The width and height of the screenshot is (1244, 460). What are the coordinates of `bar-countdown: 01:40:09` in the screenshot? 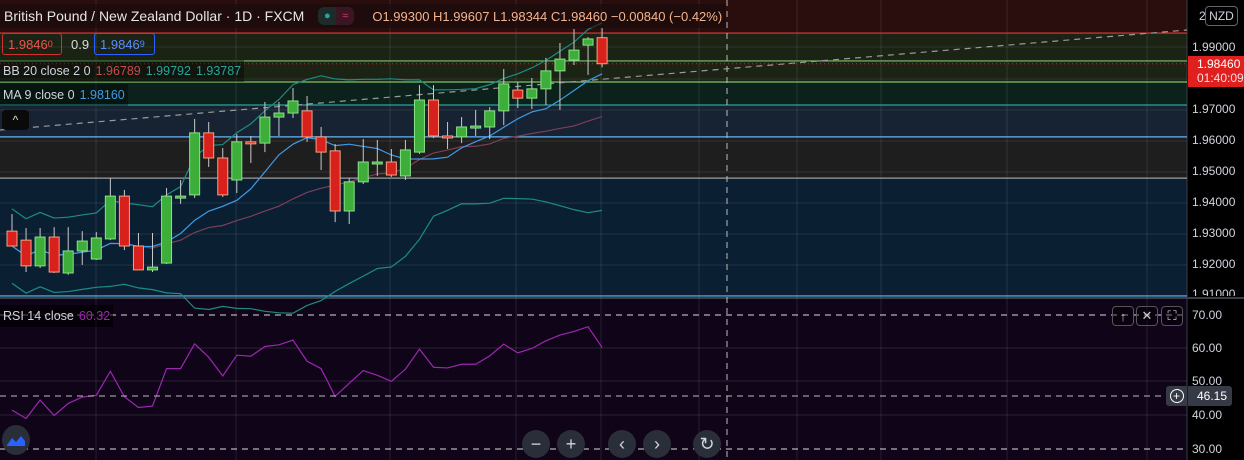 It's located at (1220, 78).